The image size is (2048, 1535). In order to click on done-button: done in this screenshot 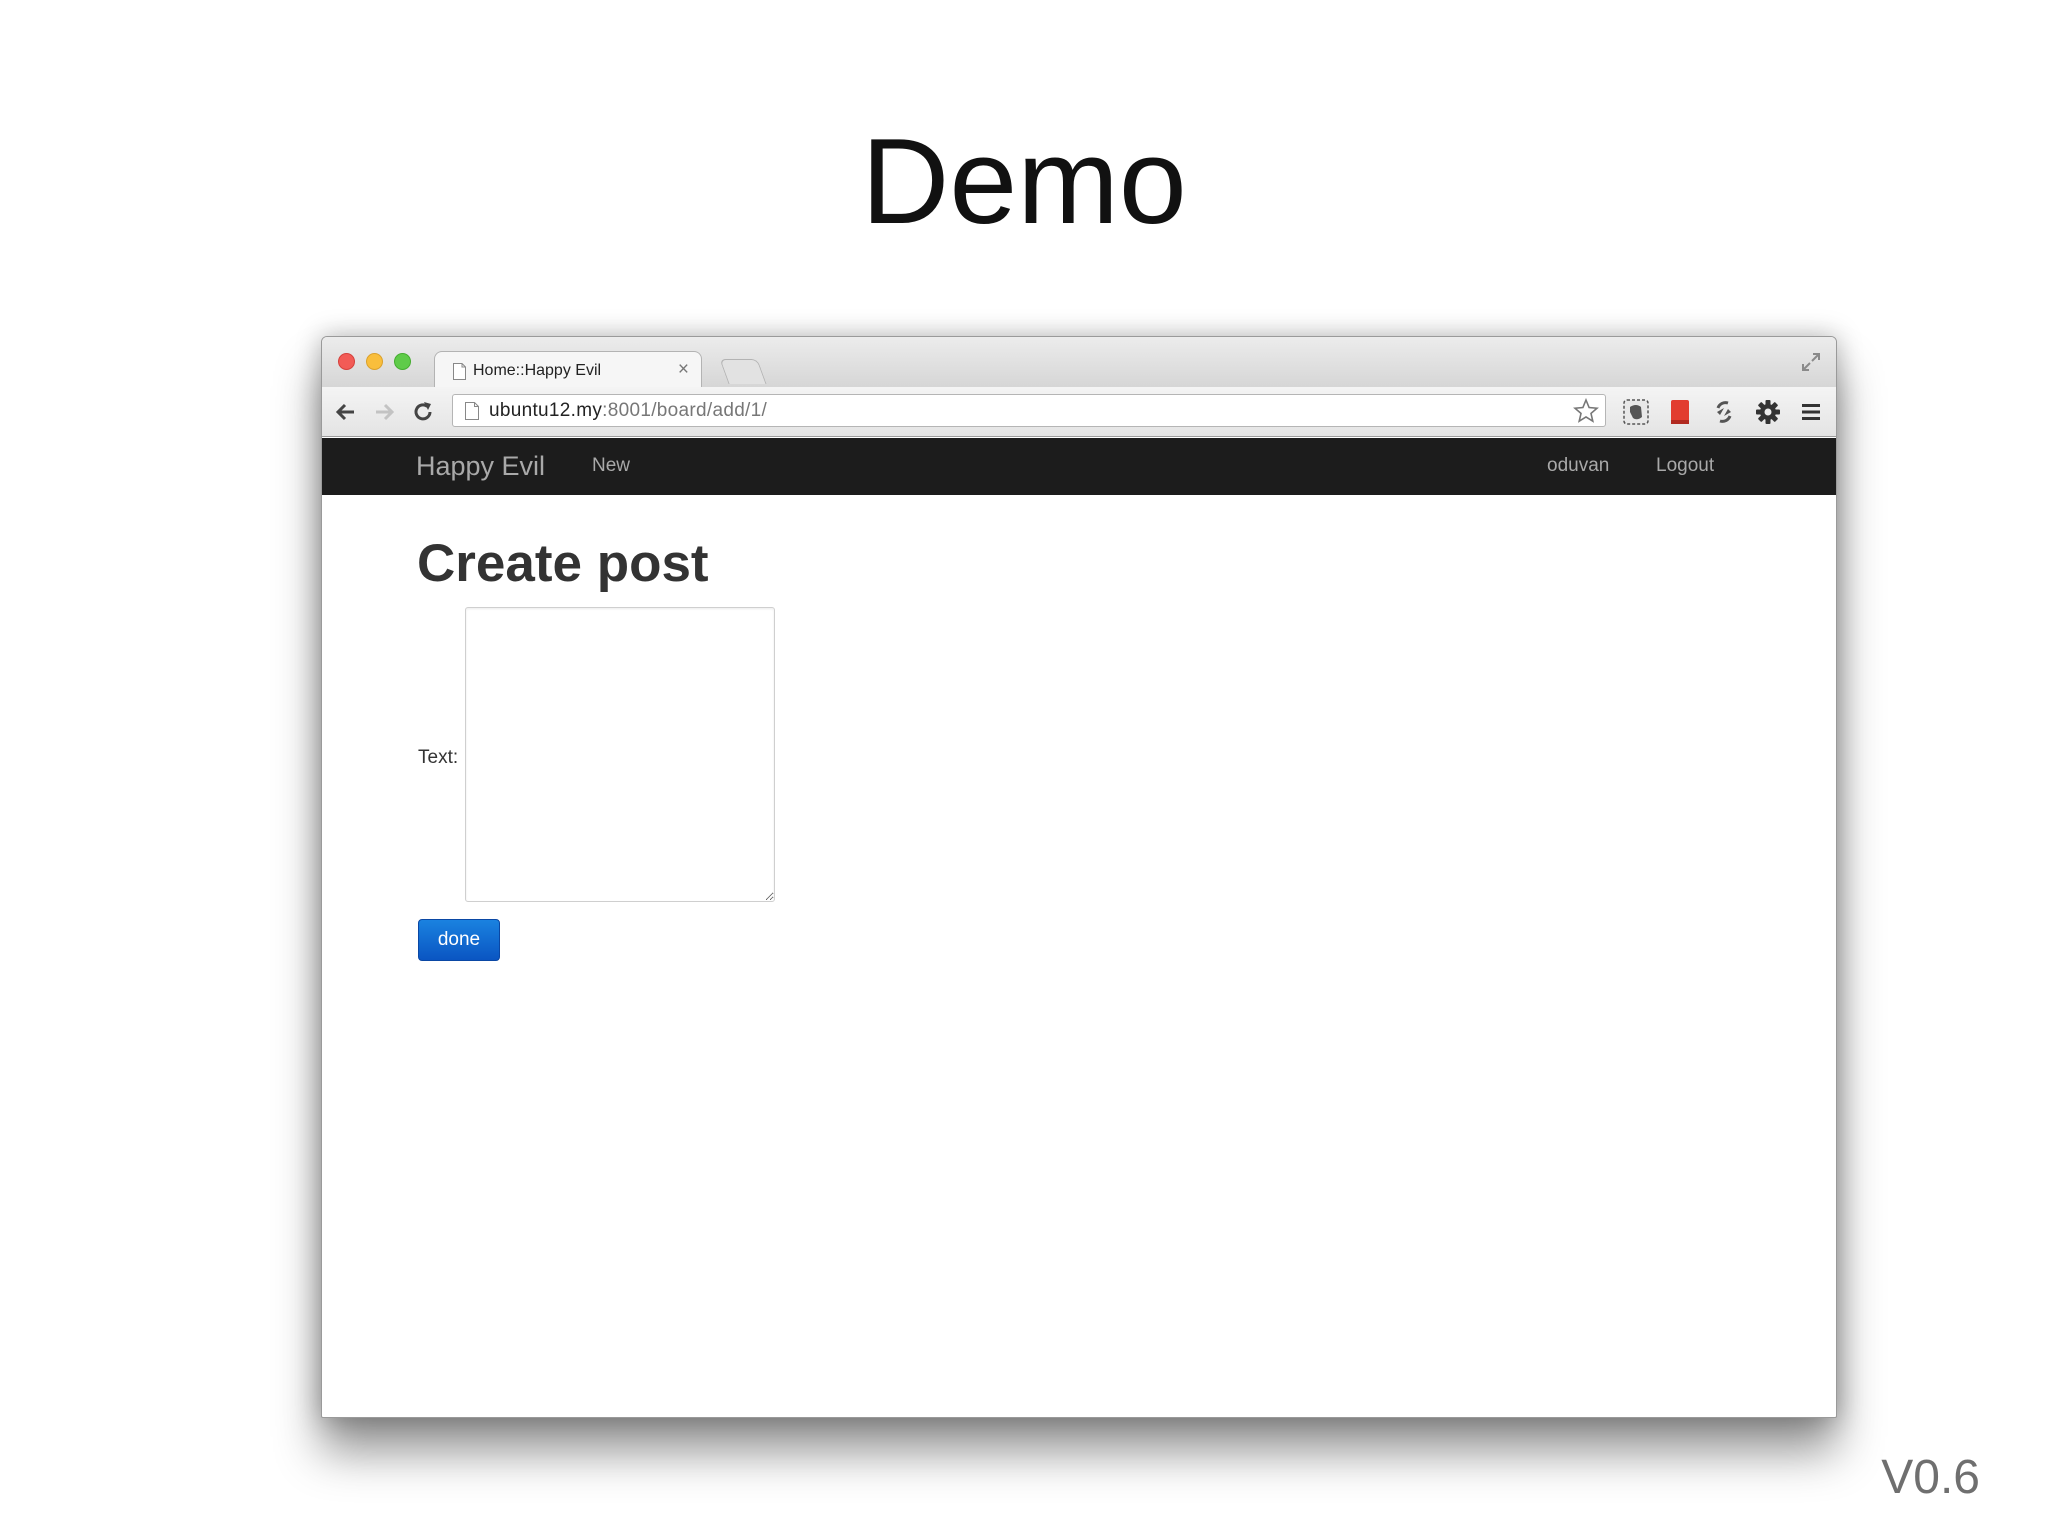, I will do `click(459, 940)`.